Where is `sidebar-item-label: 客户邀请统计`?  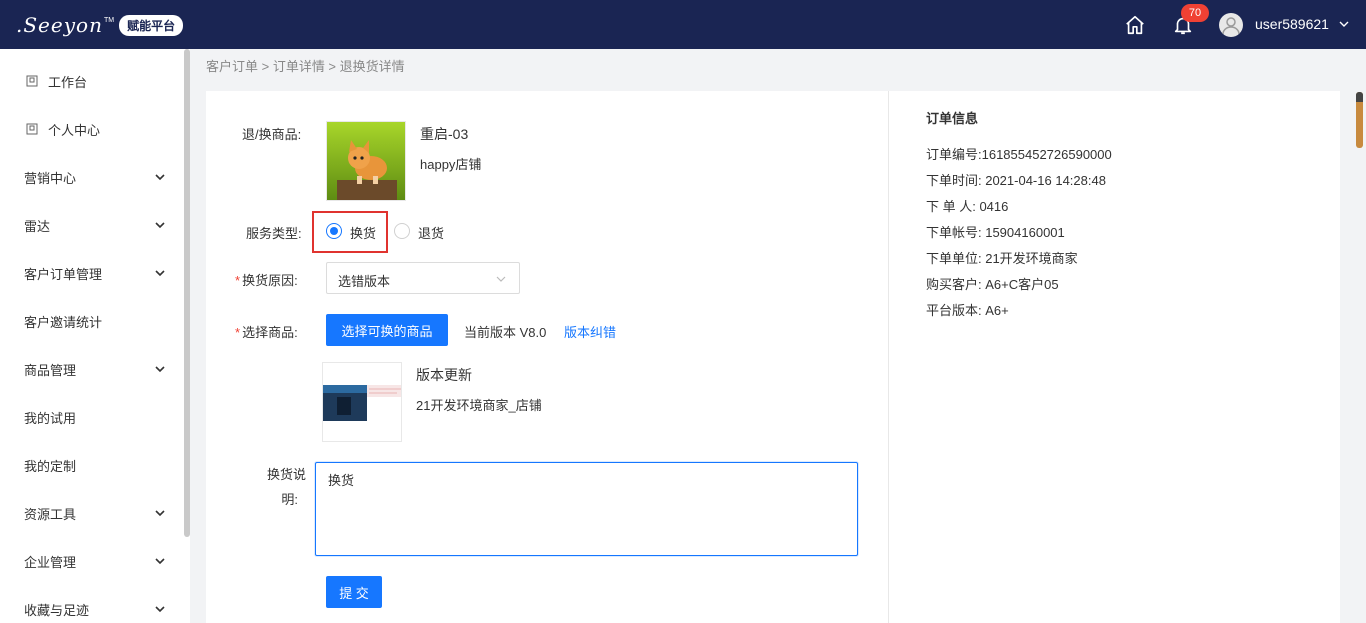
sidebar-item-label: 客户邀请统计 is located at coordinates (63, 322).